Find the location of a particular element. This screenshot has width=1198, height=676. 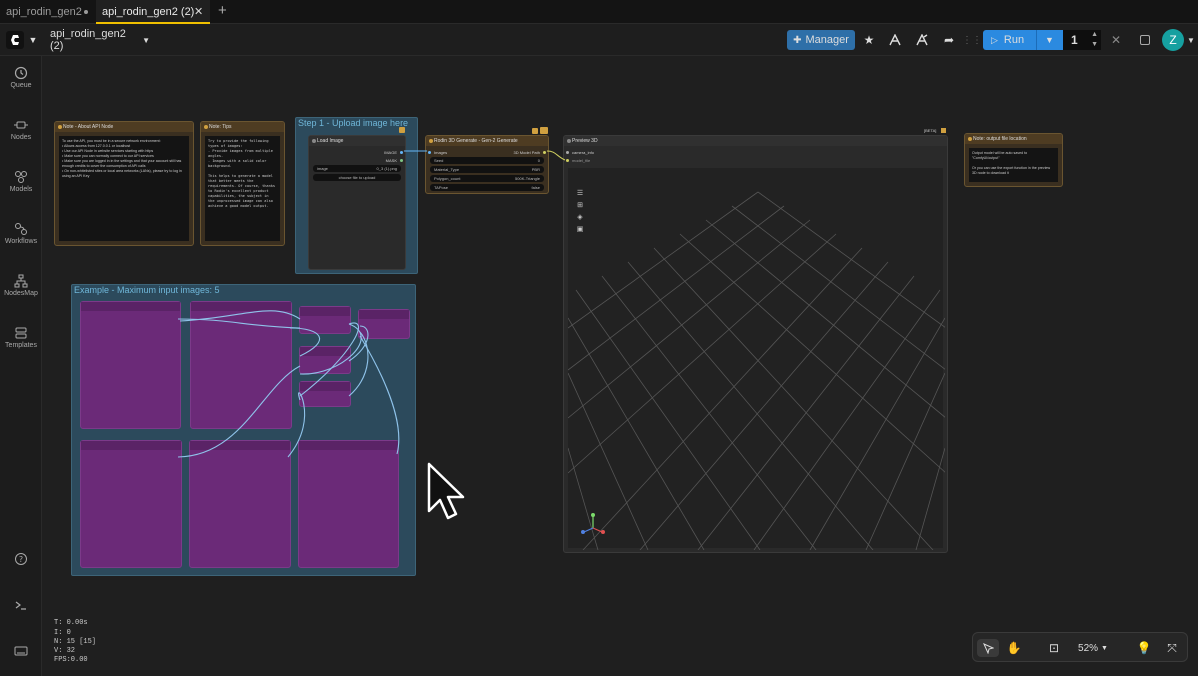

tab-api-rodin-gen2-2: api_rodin_gen2 (2) ✕ is located at coordinates (153, 12).